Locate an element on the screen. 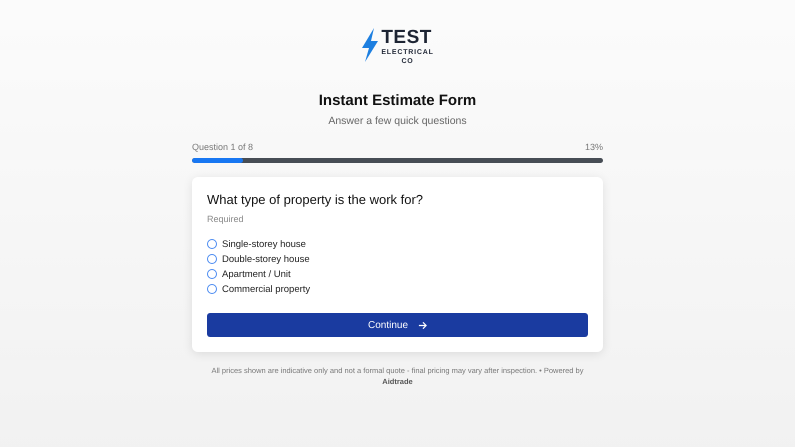 The height and width of the screenshot is (447, 795). question-counter: Question 1 of 8 is located at coordinates (223, 147).